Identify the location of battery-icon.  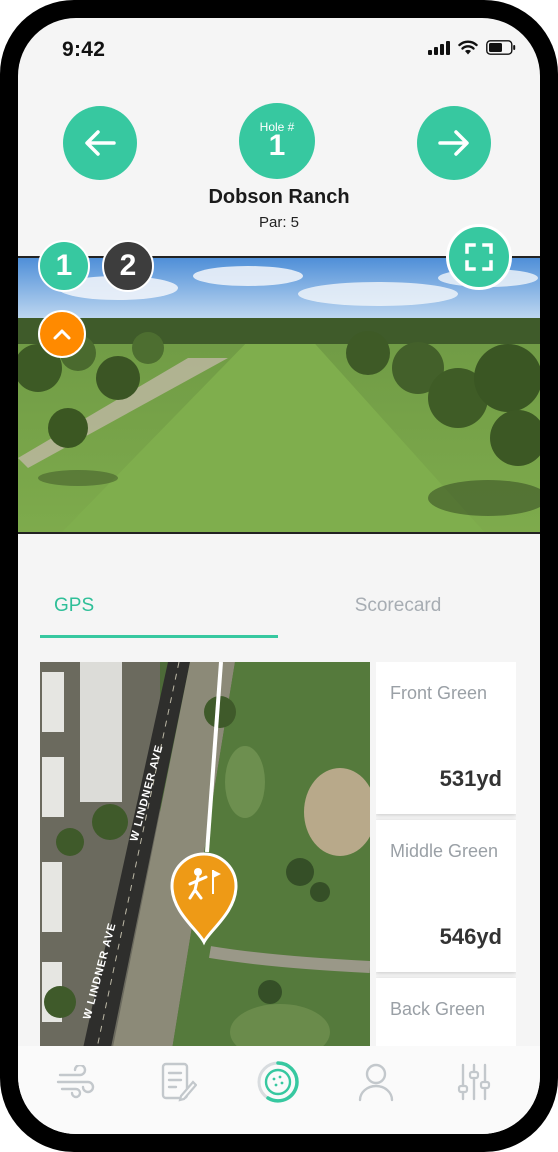
(501, 47).